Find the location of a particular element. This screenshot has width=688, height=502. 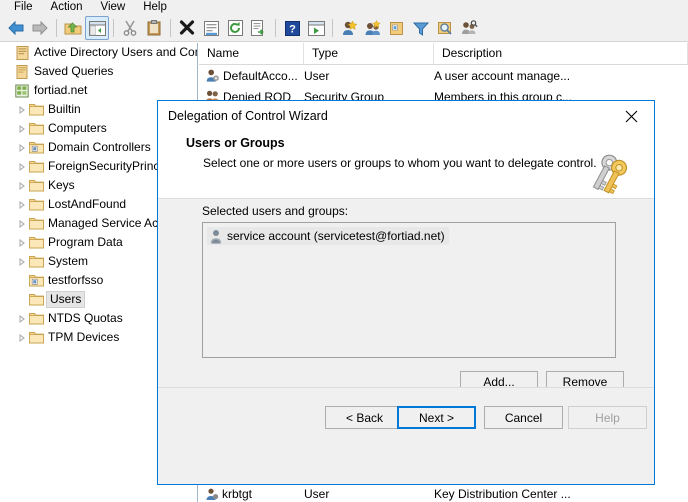

delete-icon is located at coordinates (187, 28).